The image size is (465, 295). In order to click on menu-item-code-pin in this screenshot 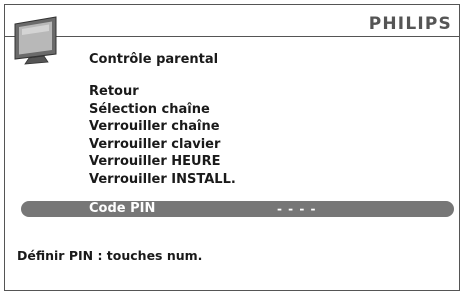, I will do `click(237, 209)`.